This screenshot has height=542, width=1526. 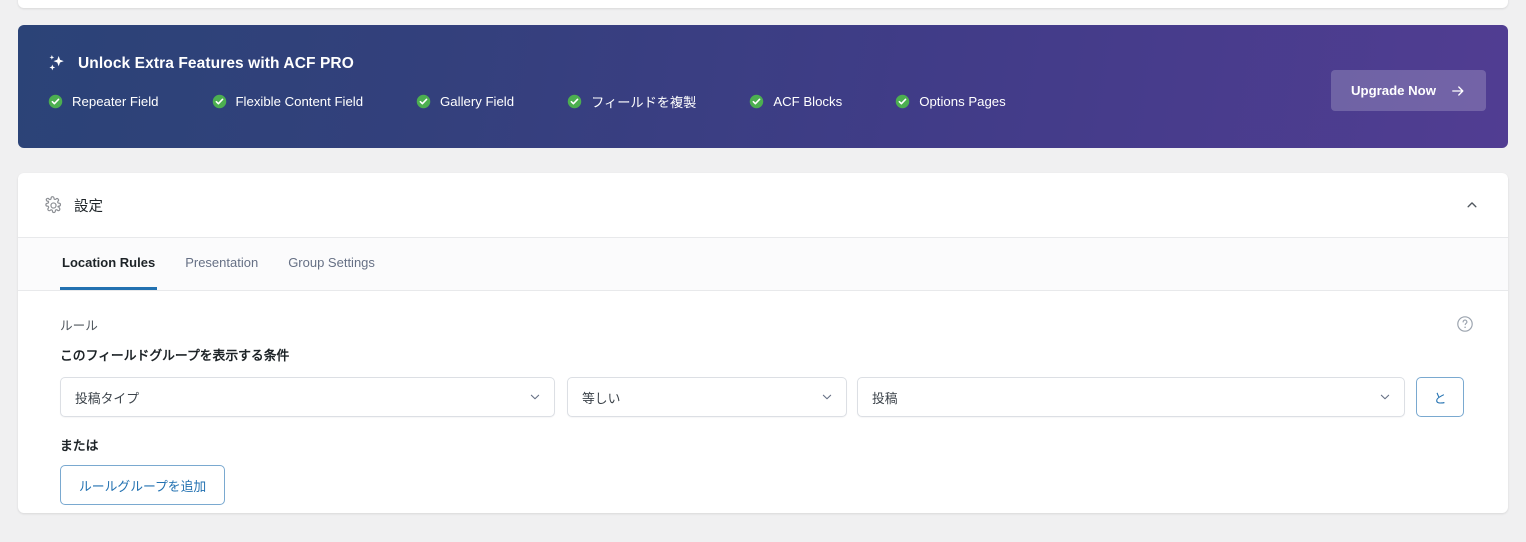 I want to click on tab-group-settings: Group Settings, so click(x=331, y=264).